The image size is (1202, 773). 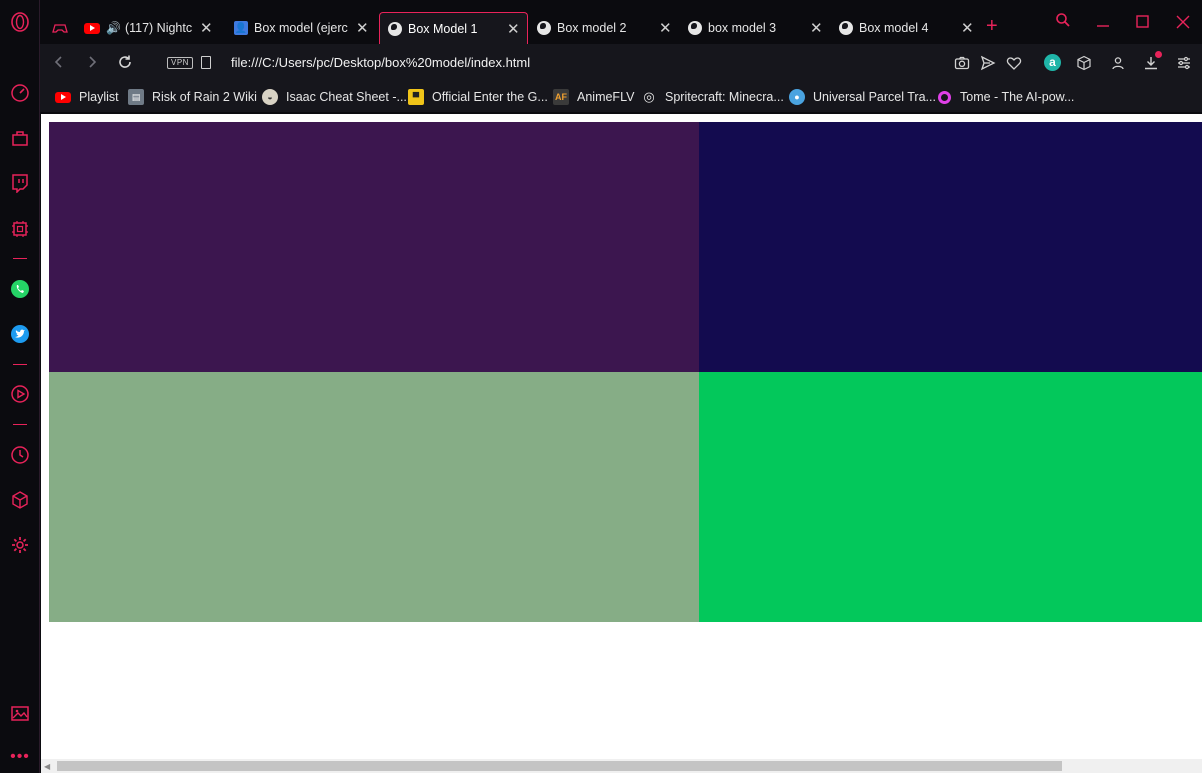 I want to click on tab: 👤 Box model (ejercicio ✕, so click(x=301, y=28).